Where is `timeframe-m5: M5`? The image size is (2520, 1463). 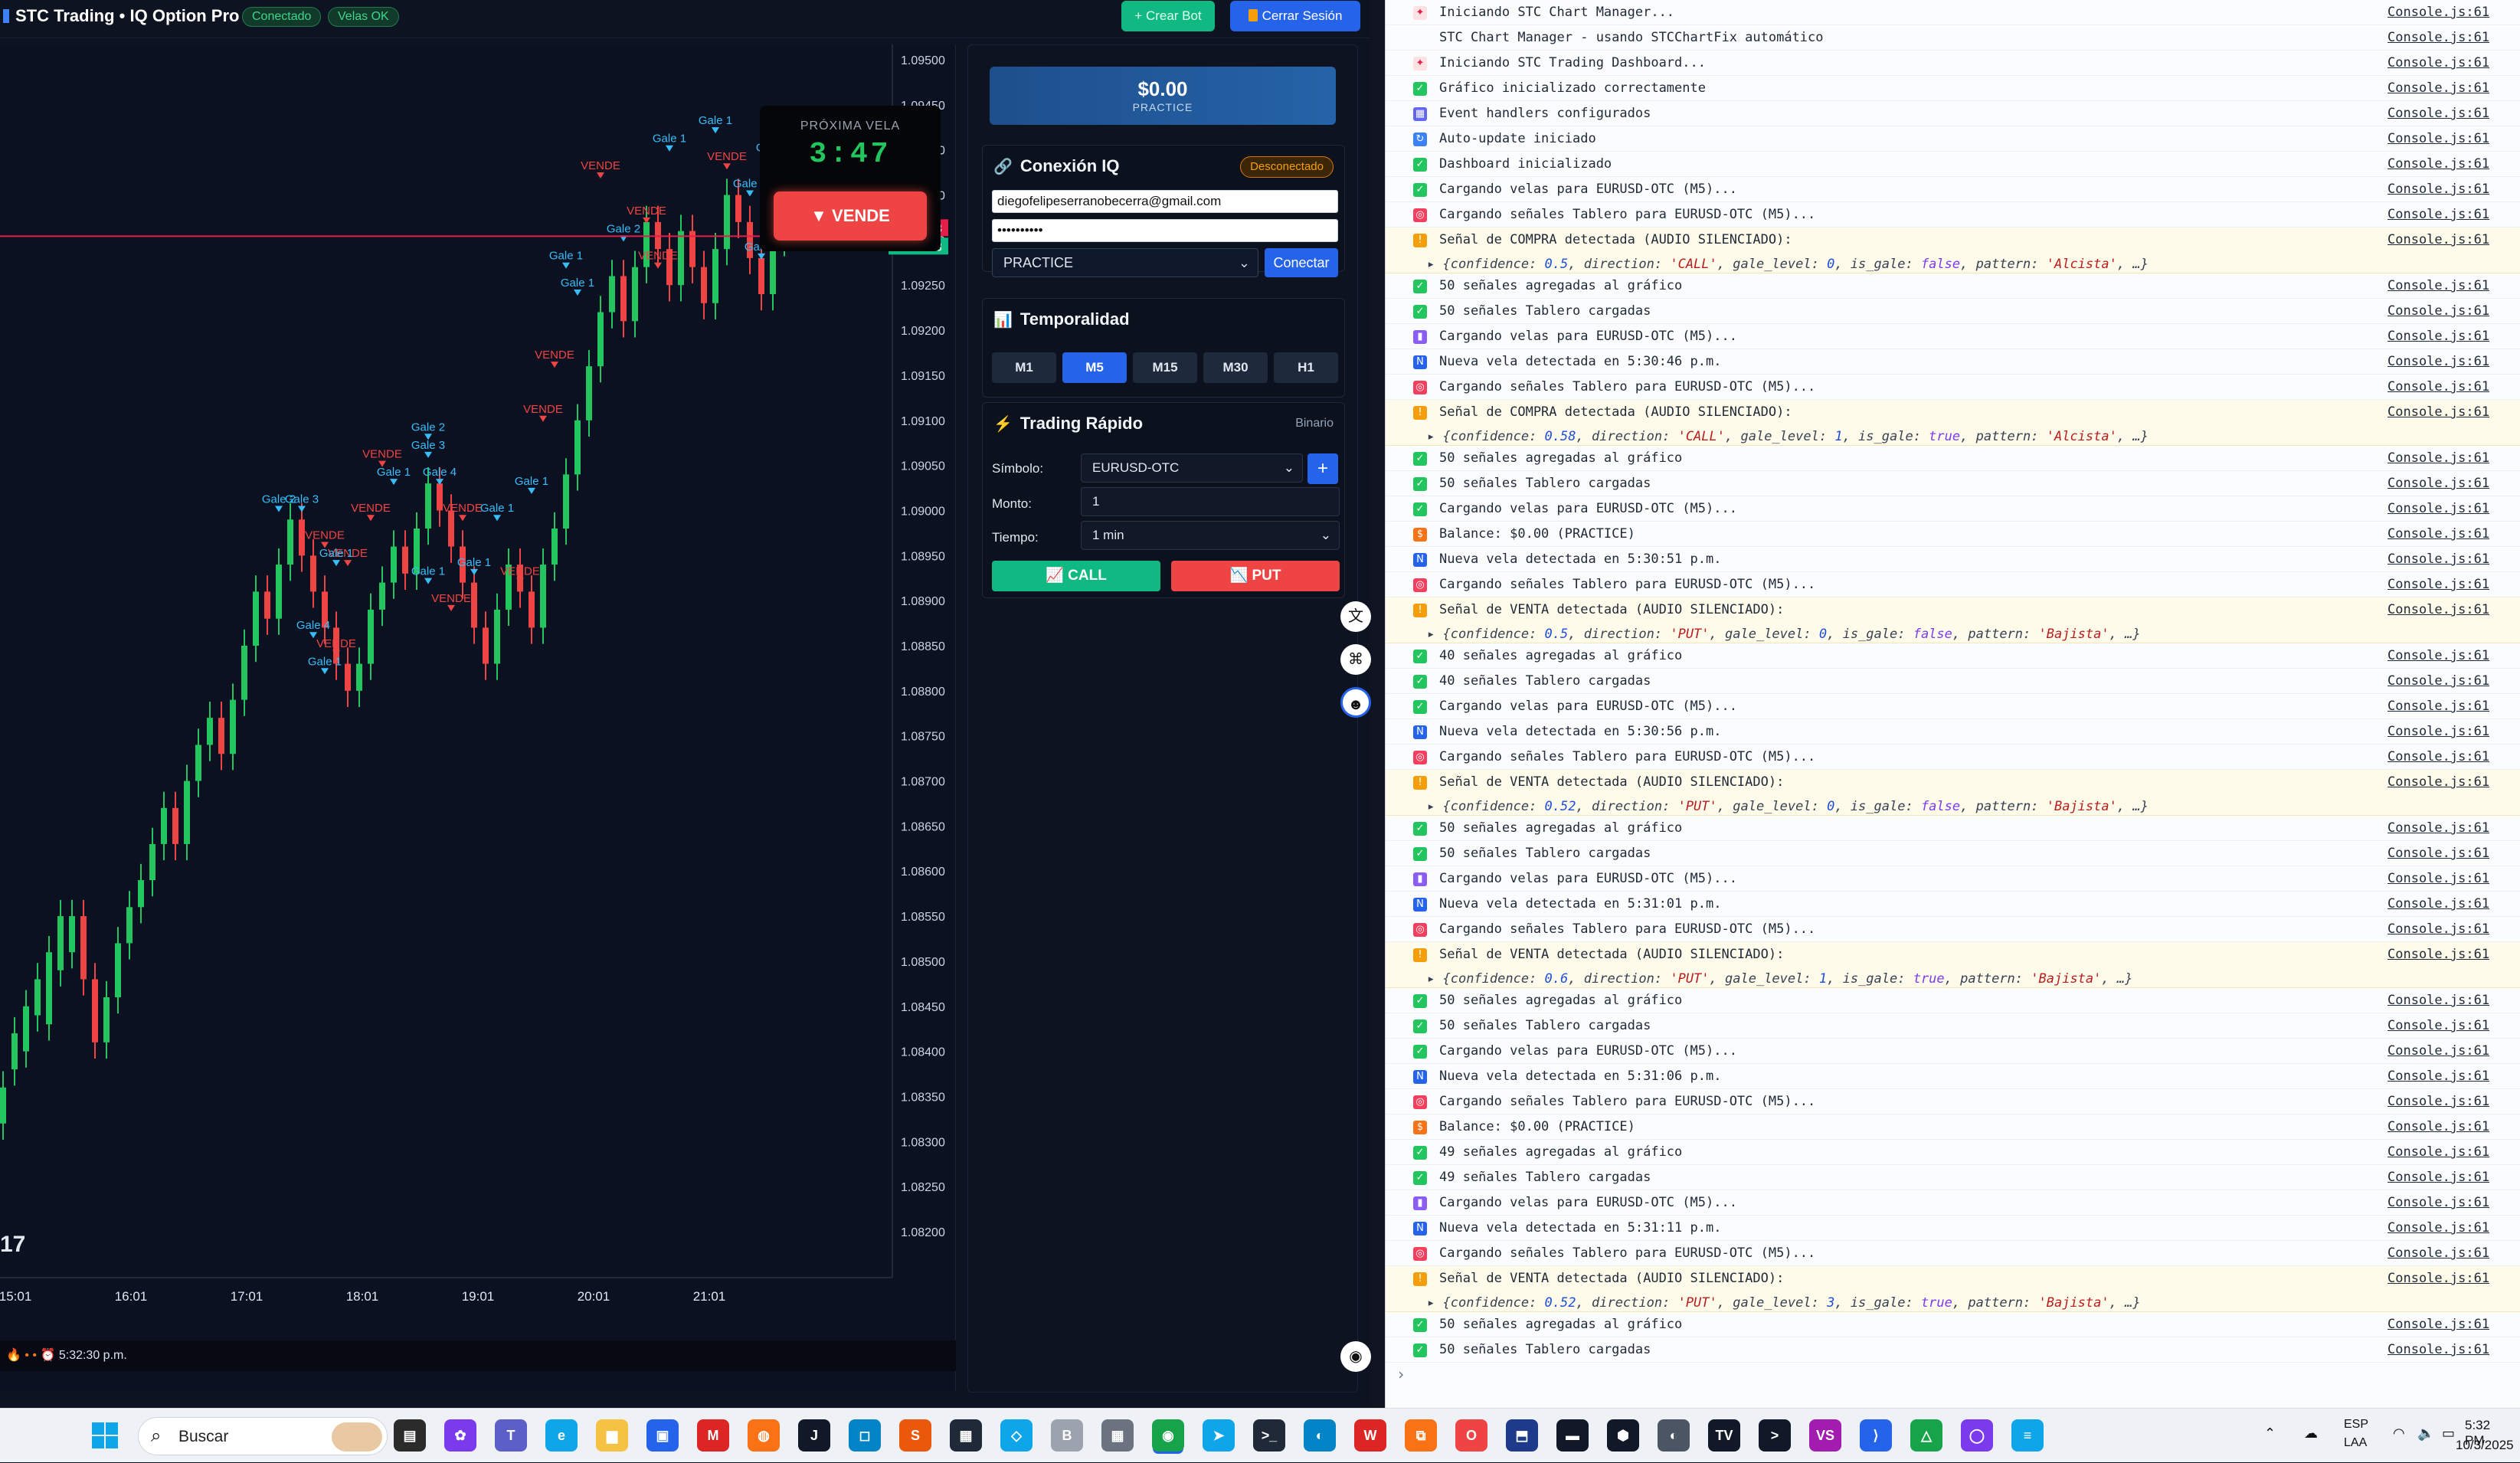
timeframe-m5: M5 is located at coordinates (1094, 367).